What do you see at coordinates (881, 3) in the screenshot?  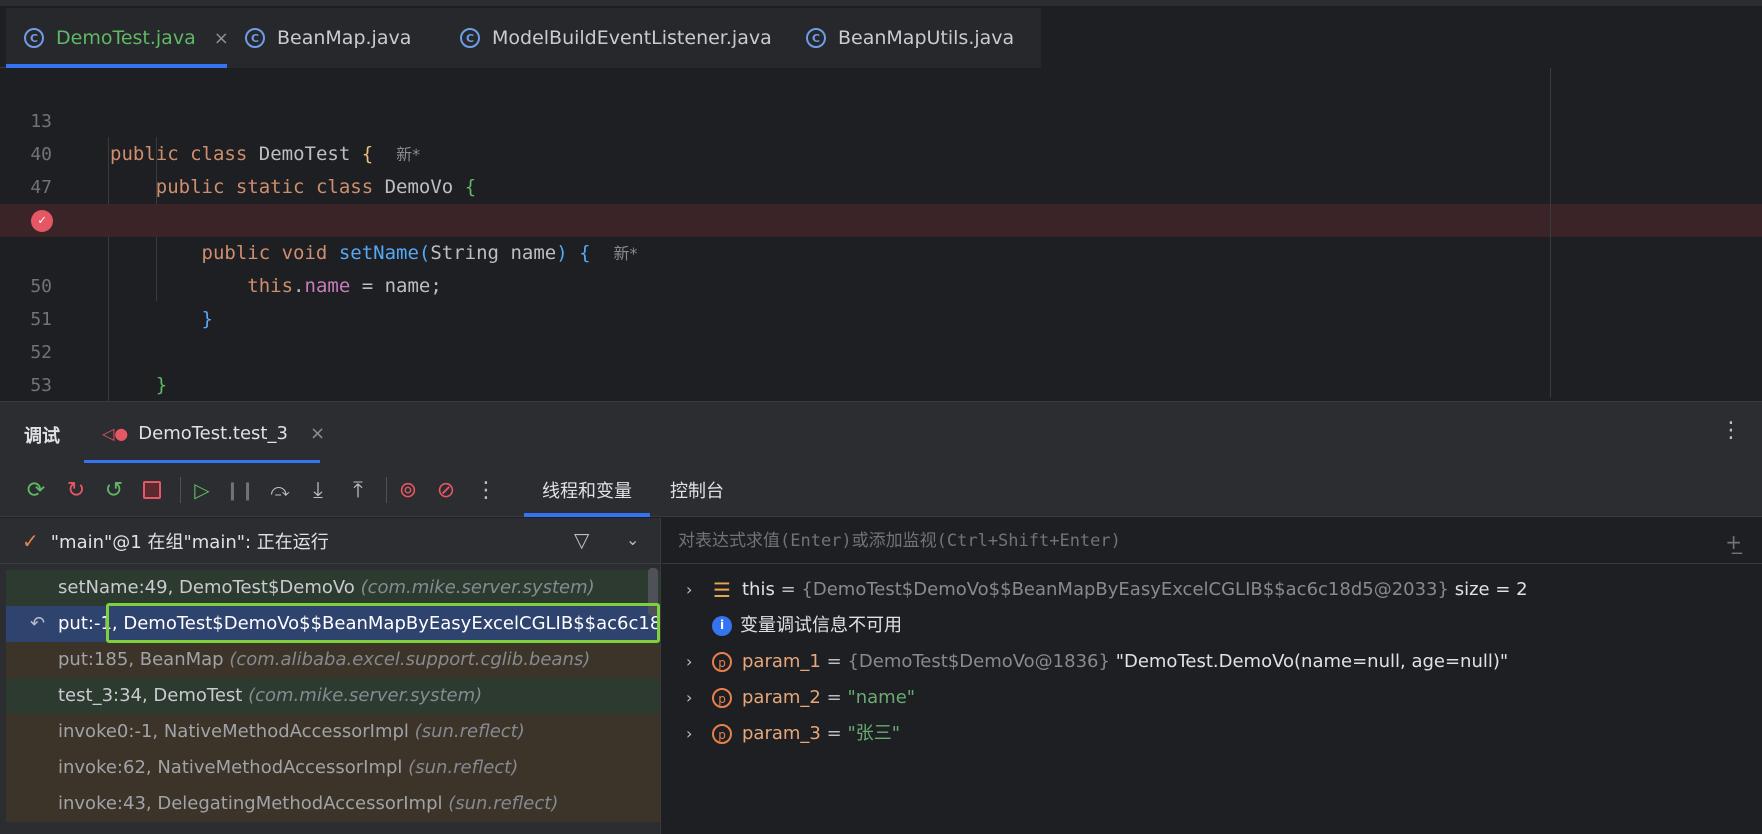 I see `window-top-strip` at bounding box center [881, 3].